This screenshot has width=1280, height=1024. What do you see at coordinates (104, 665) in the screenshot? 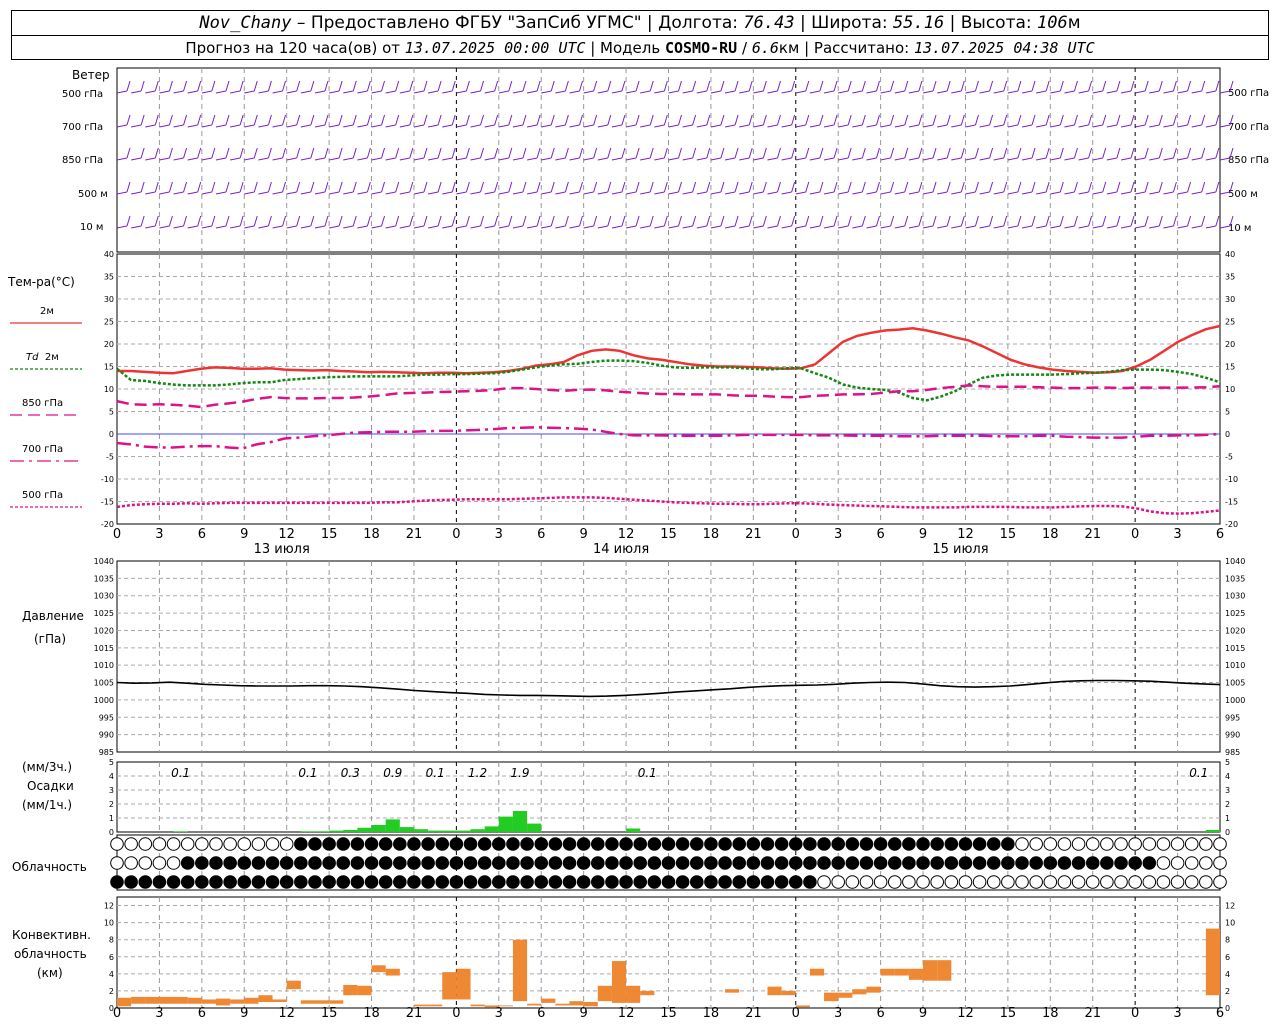
I see `pres-ytick-left: 1010` at bounding box center [104, 665].